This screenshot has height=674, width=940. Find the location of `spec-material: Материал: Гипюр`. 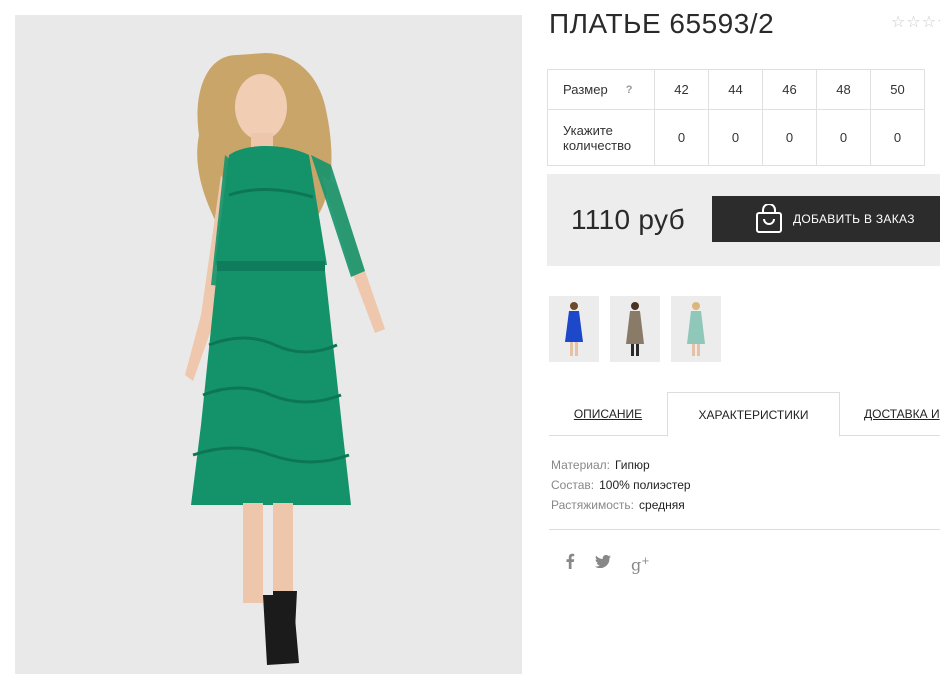

spec-material: Материал: Гипюр is located at coordinates (621, 465).